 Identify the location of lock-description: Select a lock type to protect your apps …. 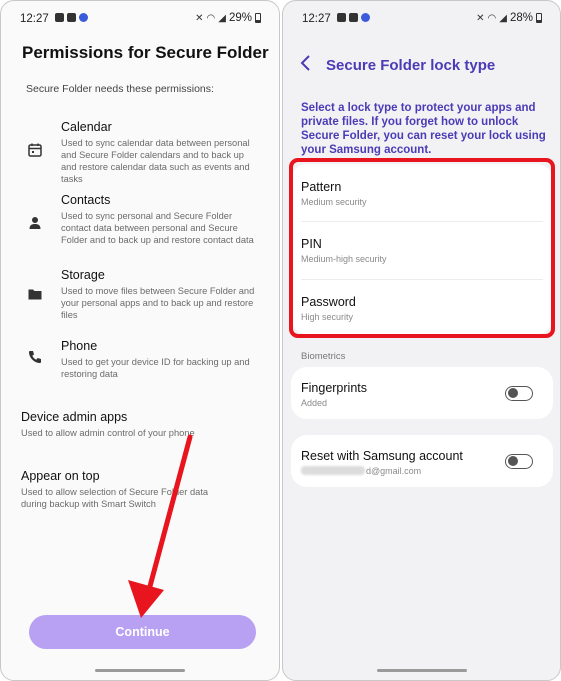
(423, 129).